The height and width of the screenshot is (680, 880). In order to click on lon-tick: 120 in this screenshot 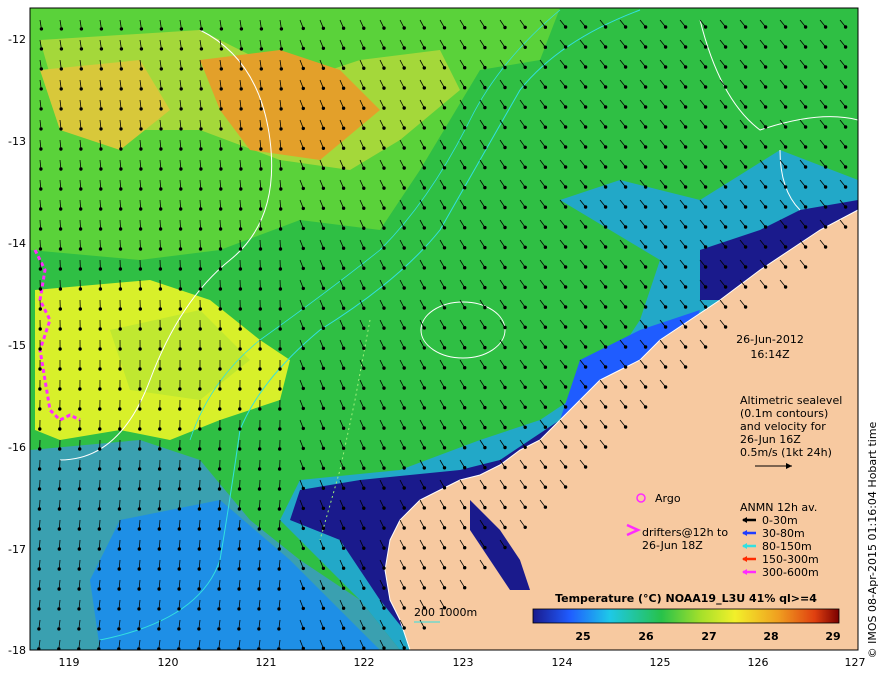, I will do `click(168, 662)`.